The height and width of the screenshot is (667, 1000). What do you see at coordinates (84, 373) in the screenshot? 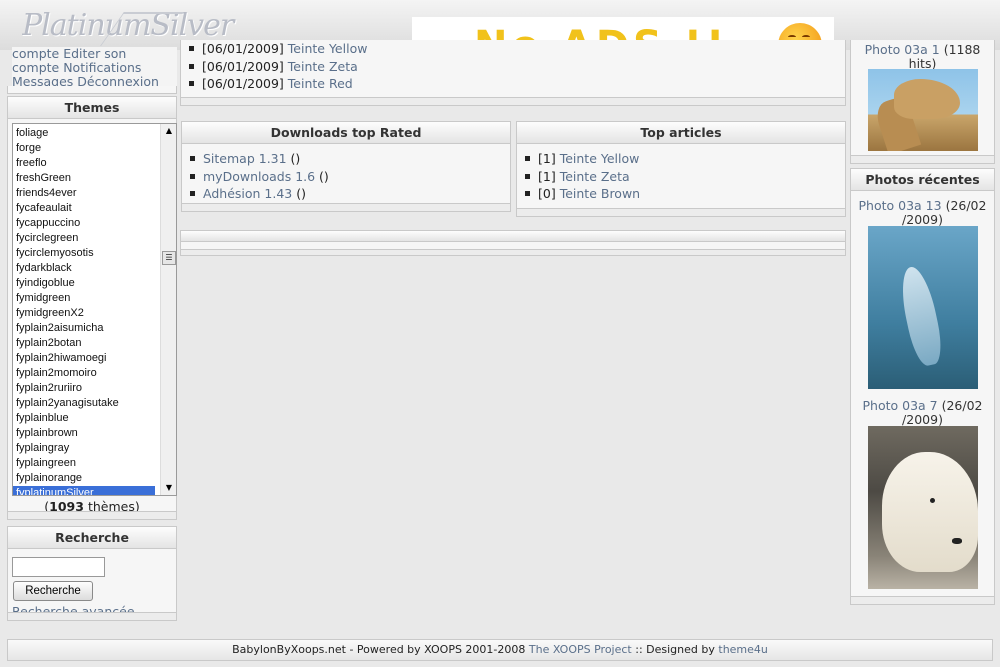
I see `theme-option: fyplain2momoiro` at bounding box center [84, 373].